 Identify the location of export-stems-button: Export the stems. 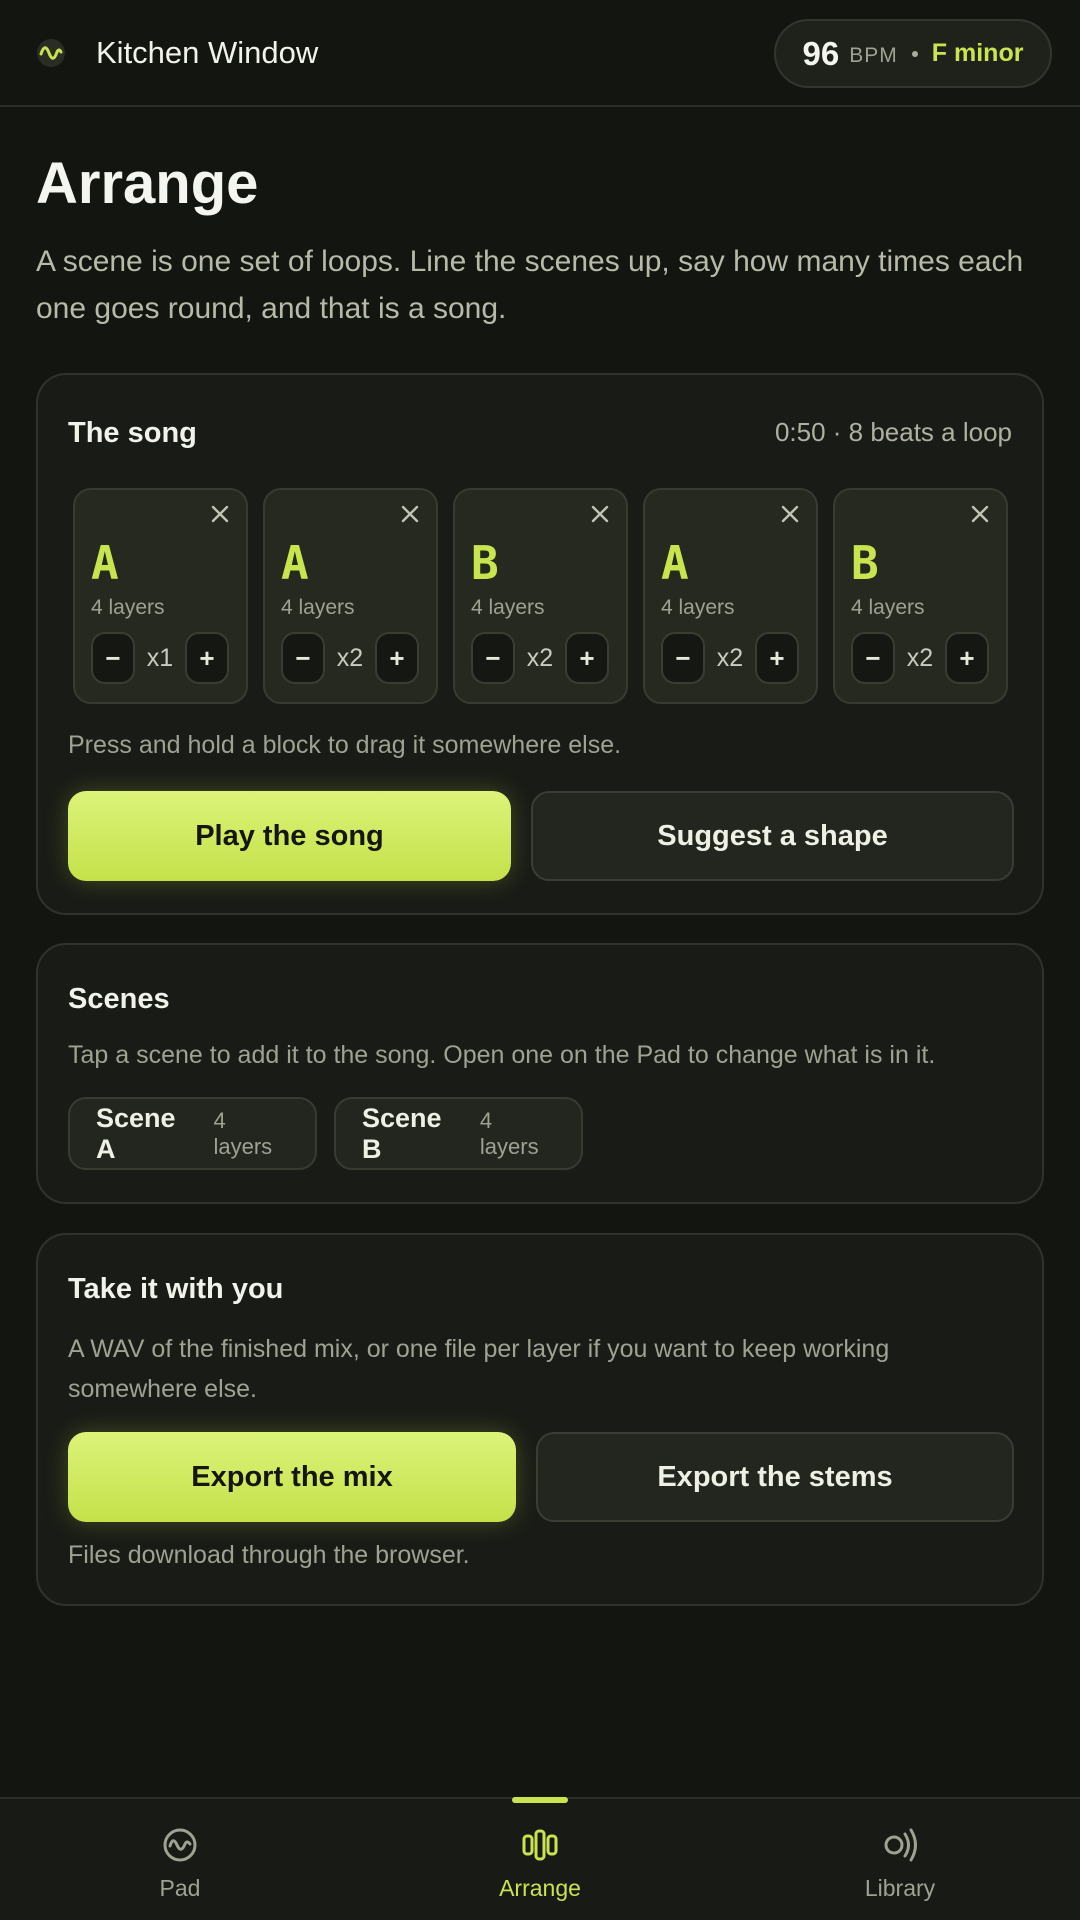
(775, 1477).